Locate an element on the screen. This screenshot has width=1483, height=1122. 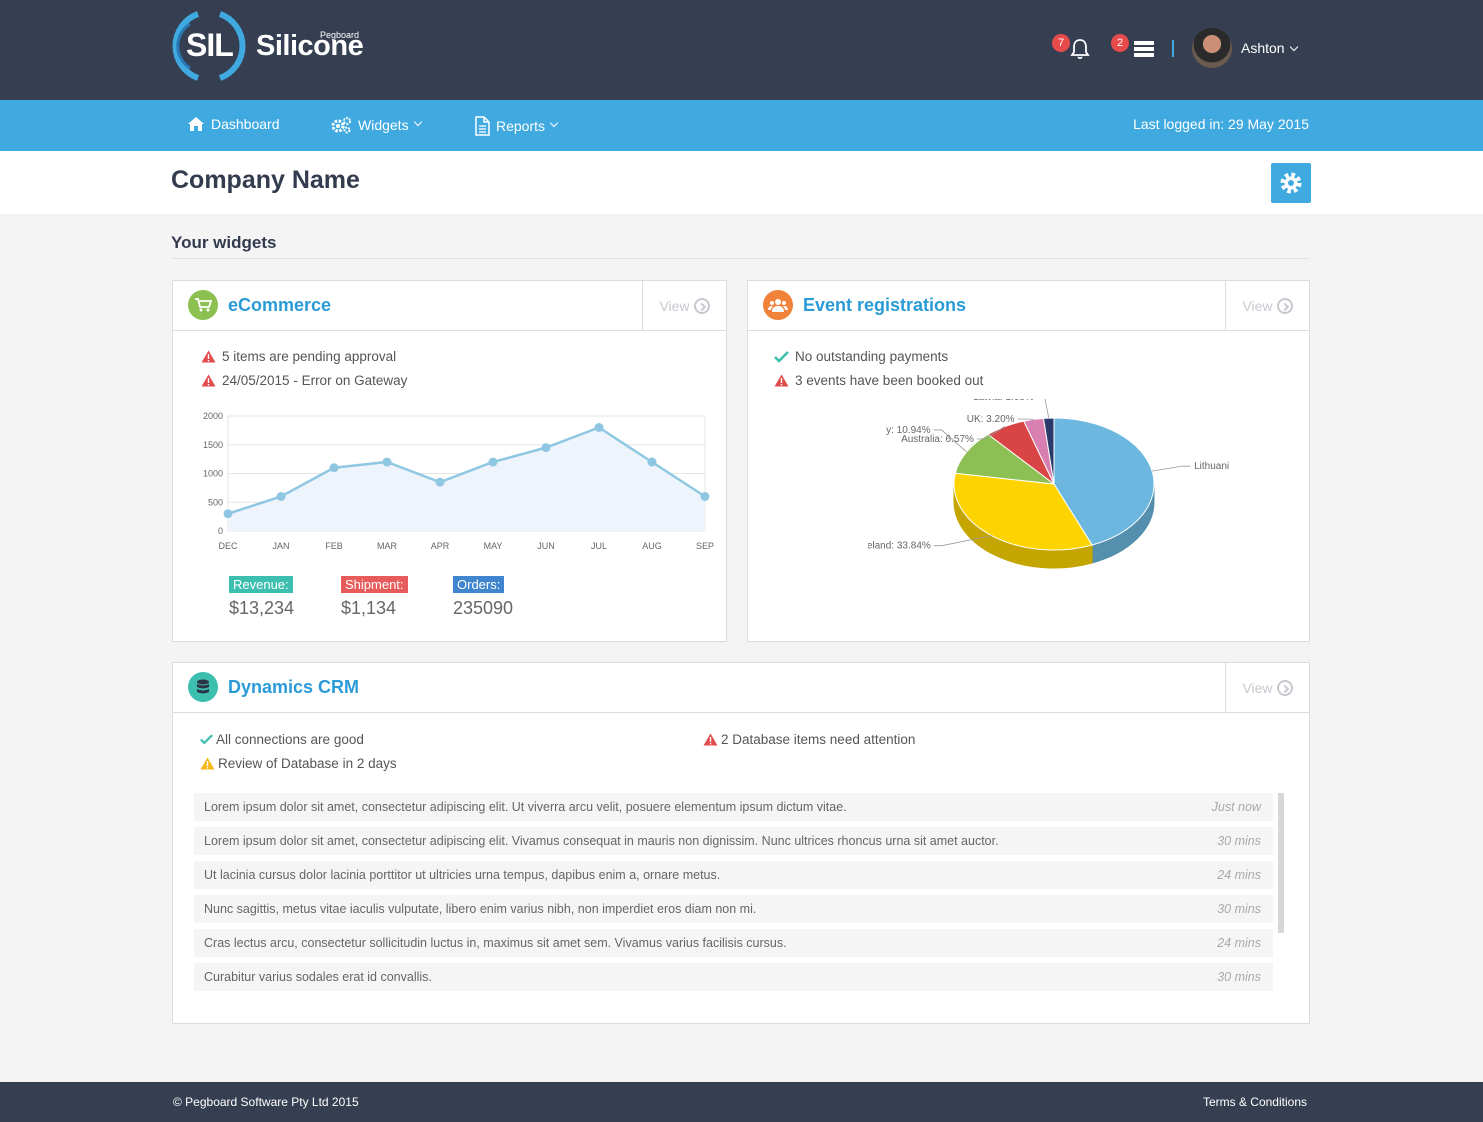
events-status-1: No outstanding payments is located at coordinates (861, 356).